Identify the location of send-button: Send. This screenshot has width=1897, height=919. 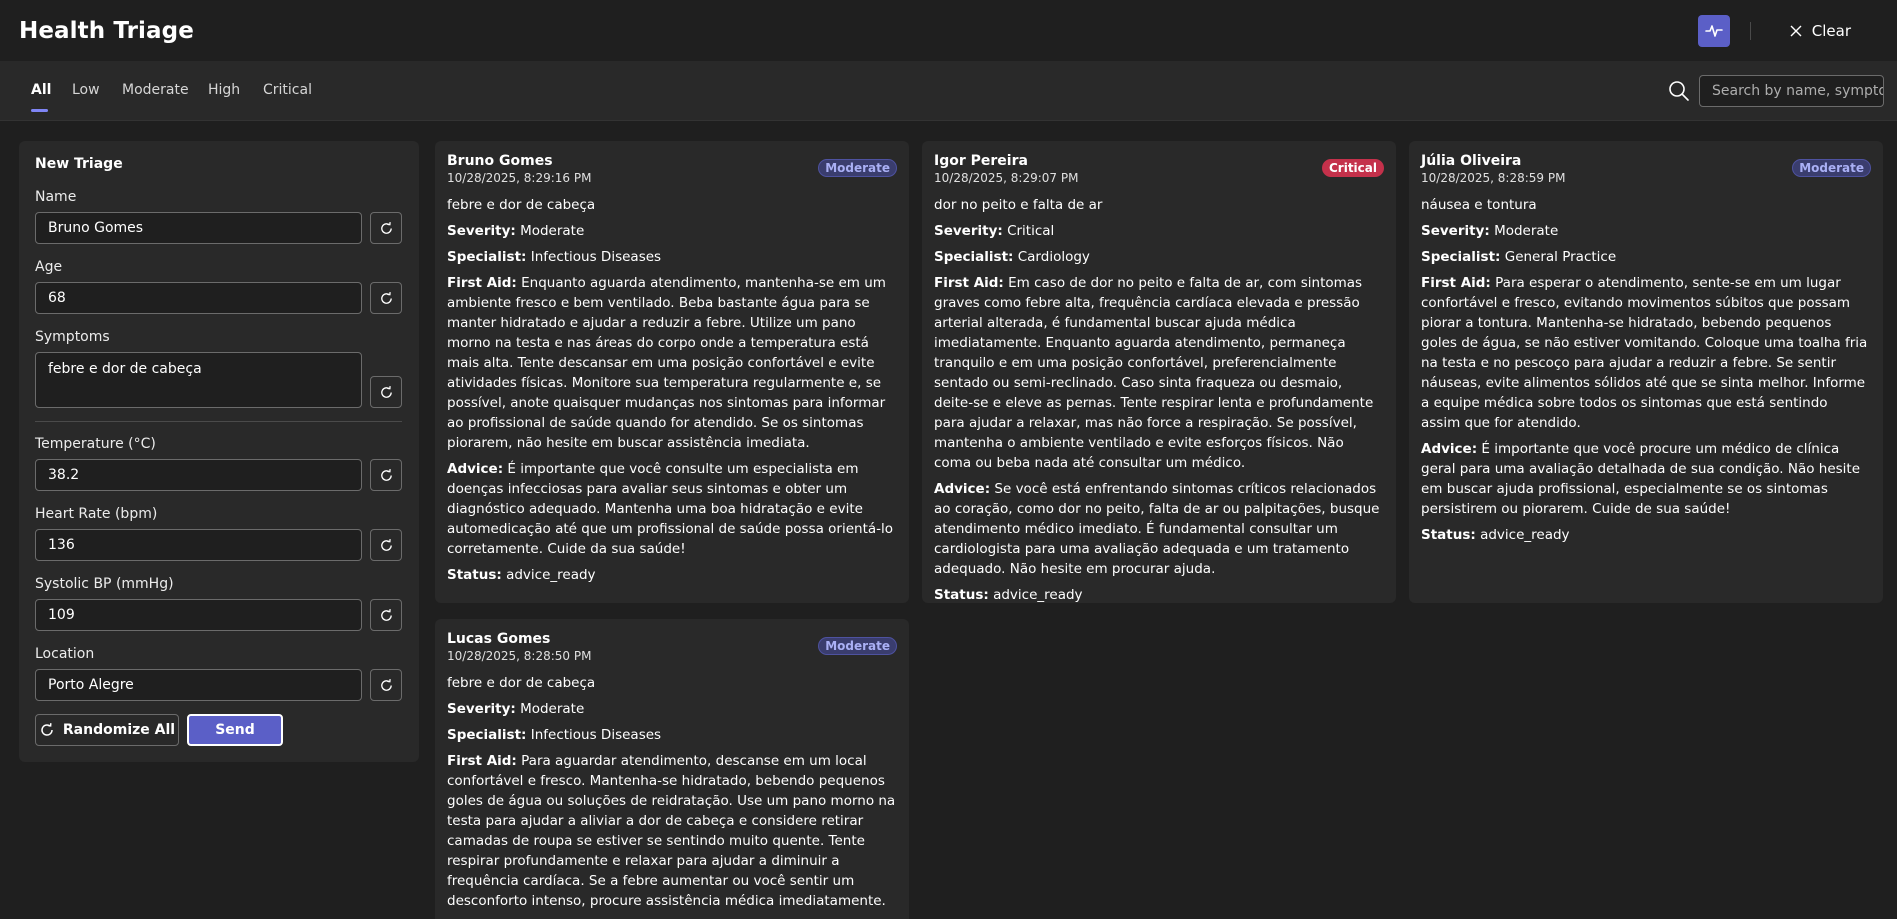
(235, 730).